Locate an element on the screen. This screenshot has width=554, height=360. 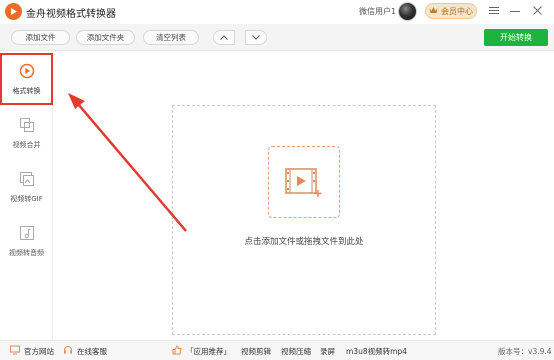
chevron-down-icon is located at coordinates (256, 37).